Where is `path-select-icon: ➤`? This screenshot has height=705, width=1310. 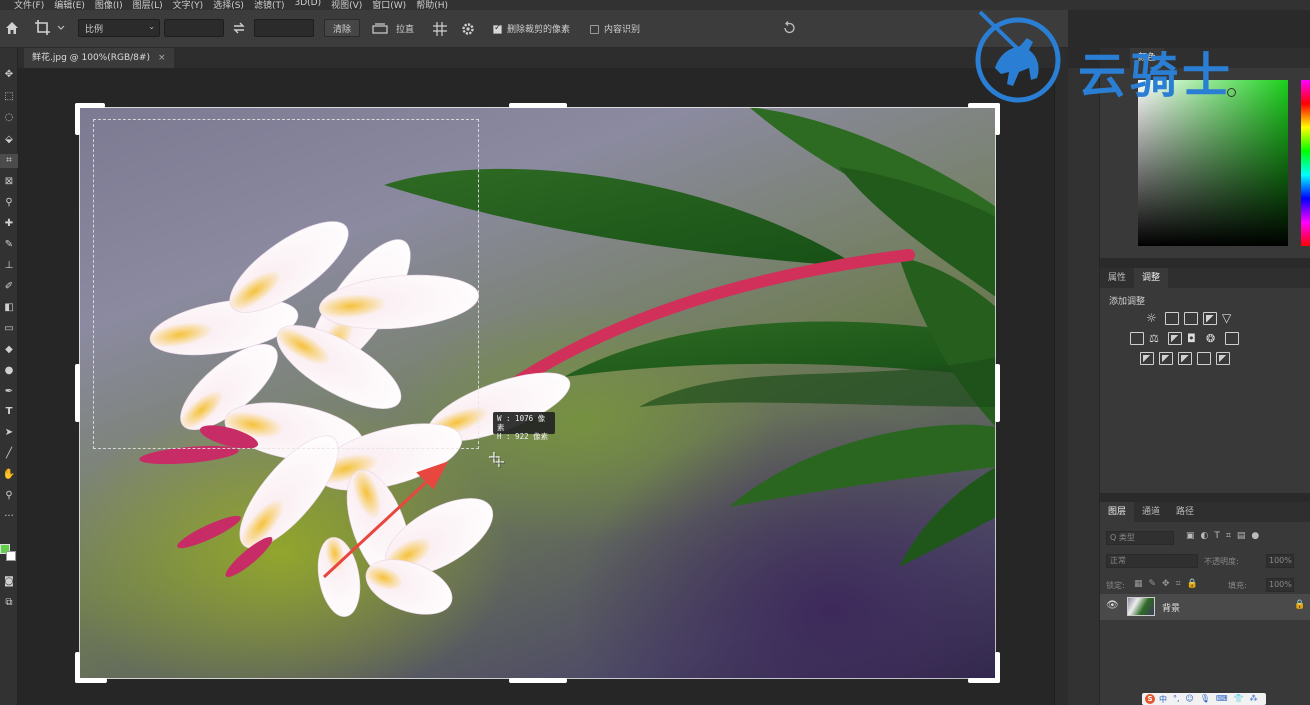 path-select-icon: ➤ is located at coordinates (9, 433).